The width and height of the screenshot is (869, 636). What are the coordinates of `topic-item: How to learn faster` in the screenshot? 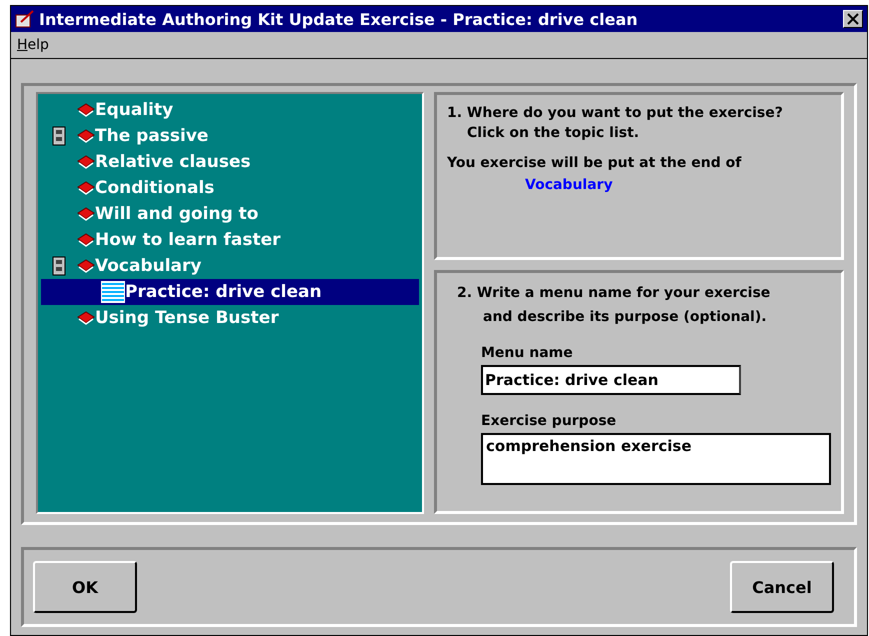 It's located at (230, 240).